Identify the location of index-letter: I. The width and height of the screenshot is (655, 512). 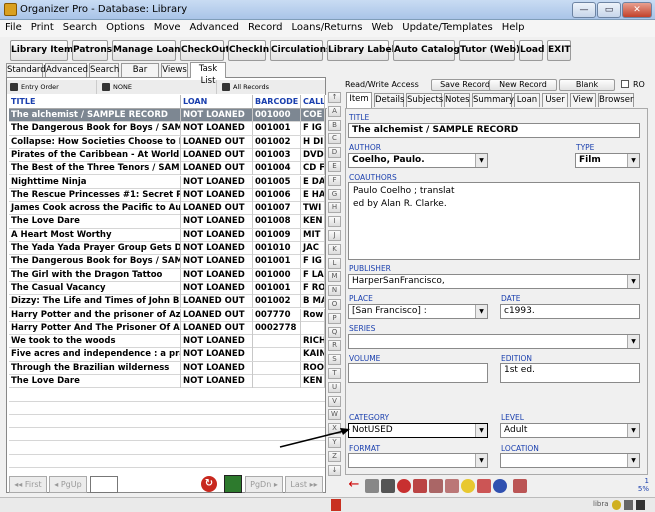
(334, 222).